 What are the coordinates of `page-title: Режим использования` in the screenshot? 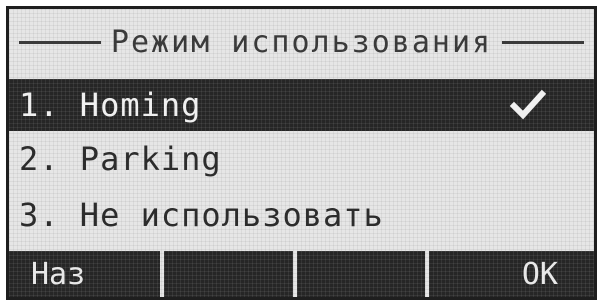 It's located at (301, 42).